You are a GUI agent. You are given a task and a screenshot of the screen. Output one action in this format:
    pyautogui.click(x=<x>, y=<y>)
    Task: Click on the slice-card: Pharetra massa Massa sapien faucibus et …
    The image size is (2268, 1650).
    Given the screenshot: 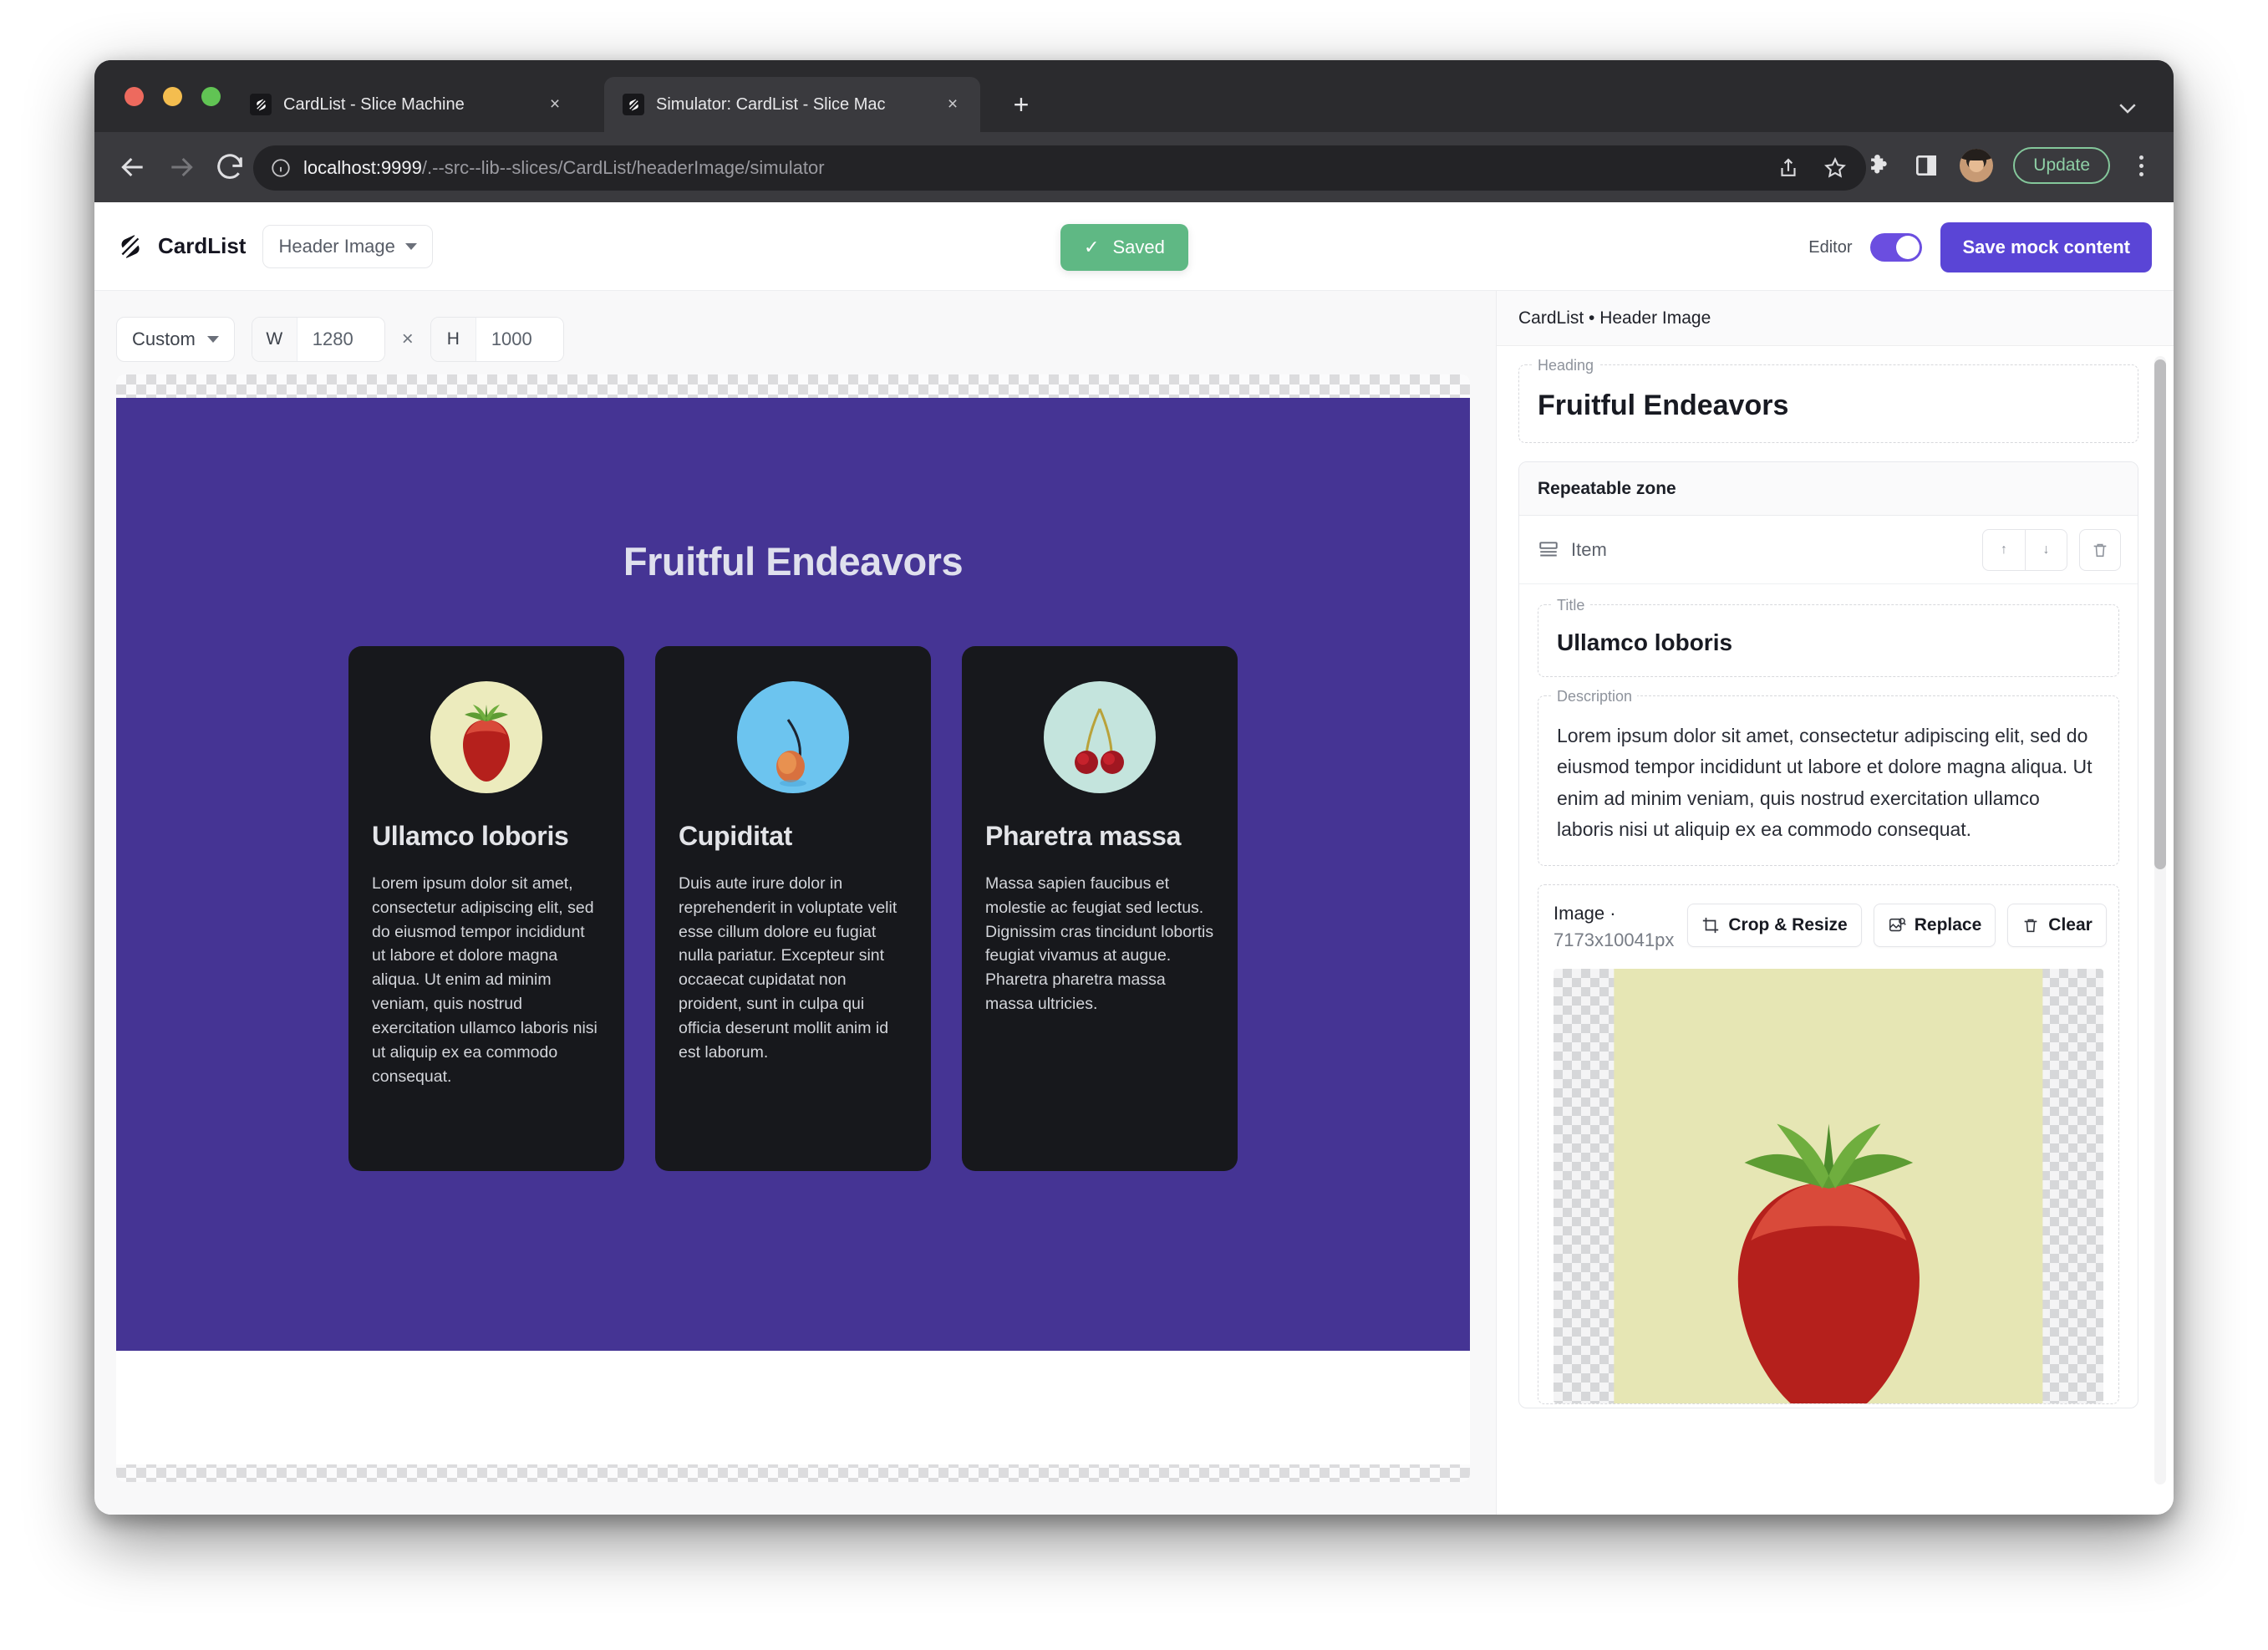 What is the action you would take?
    pyautogui.click(x=1100, y=908)
    